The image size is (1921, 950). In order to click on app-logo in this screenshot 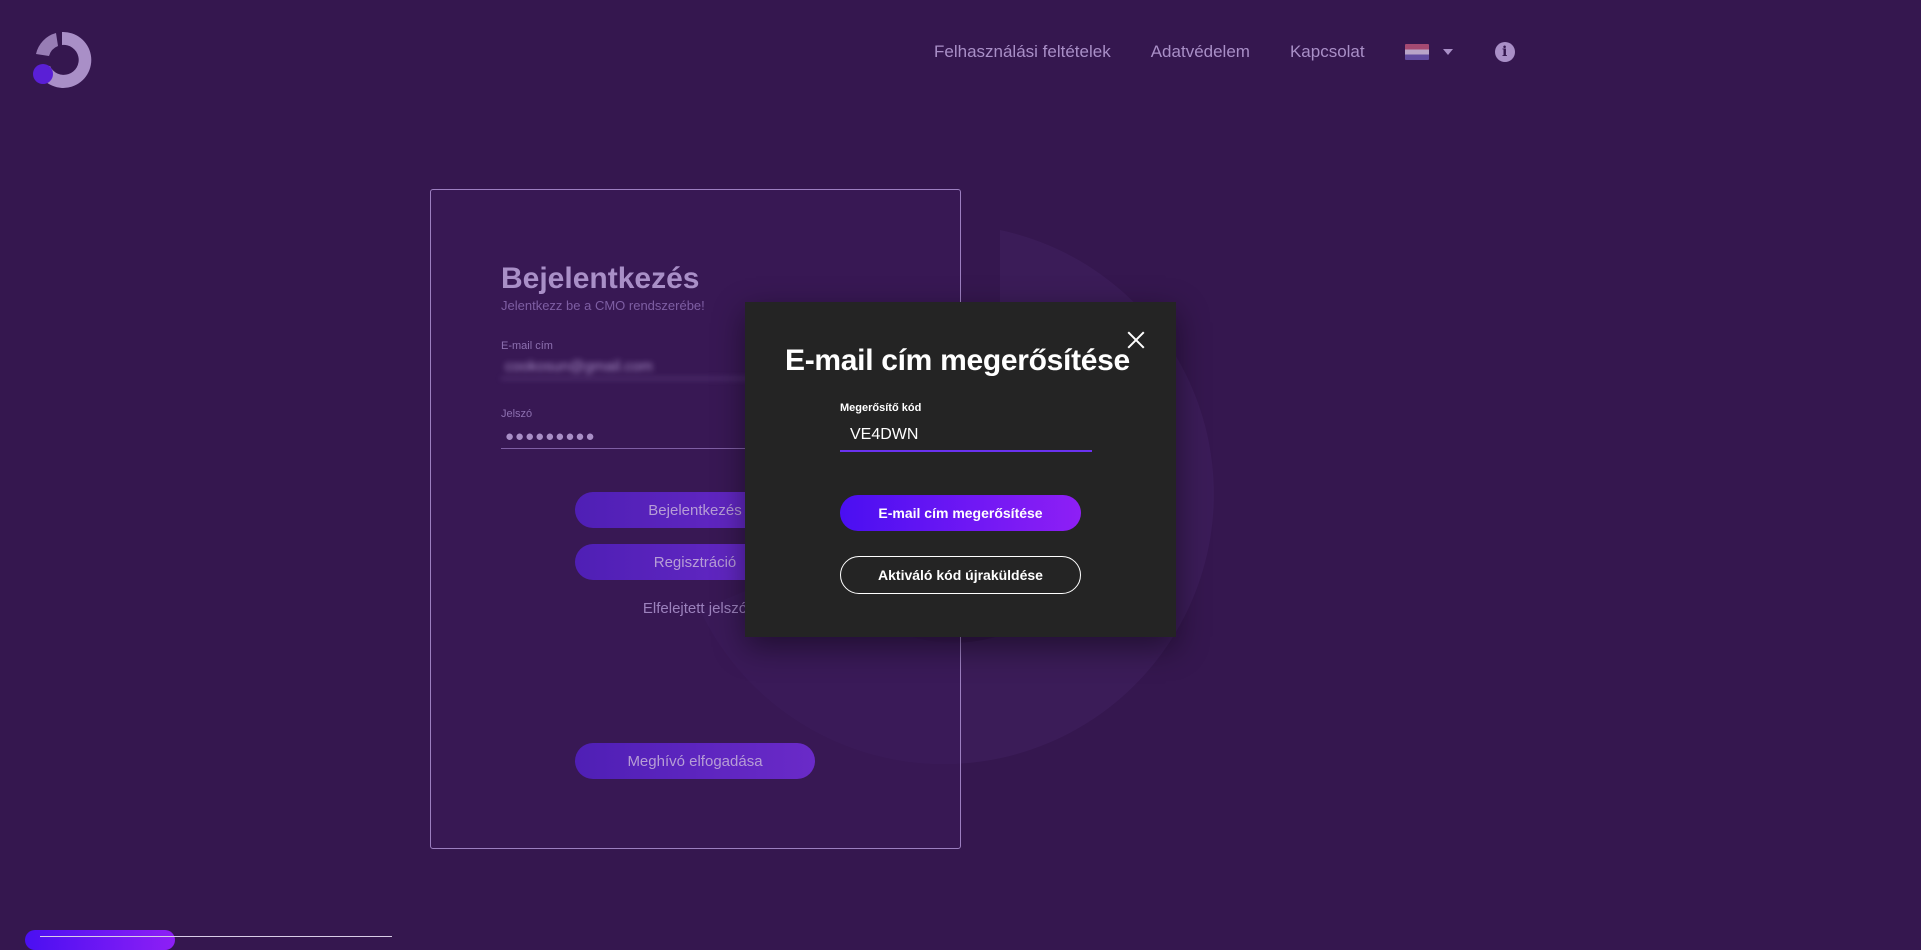, I will do `click(62, 60)`.